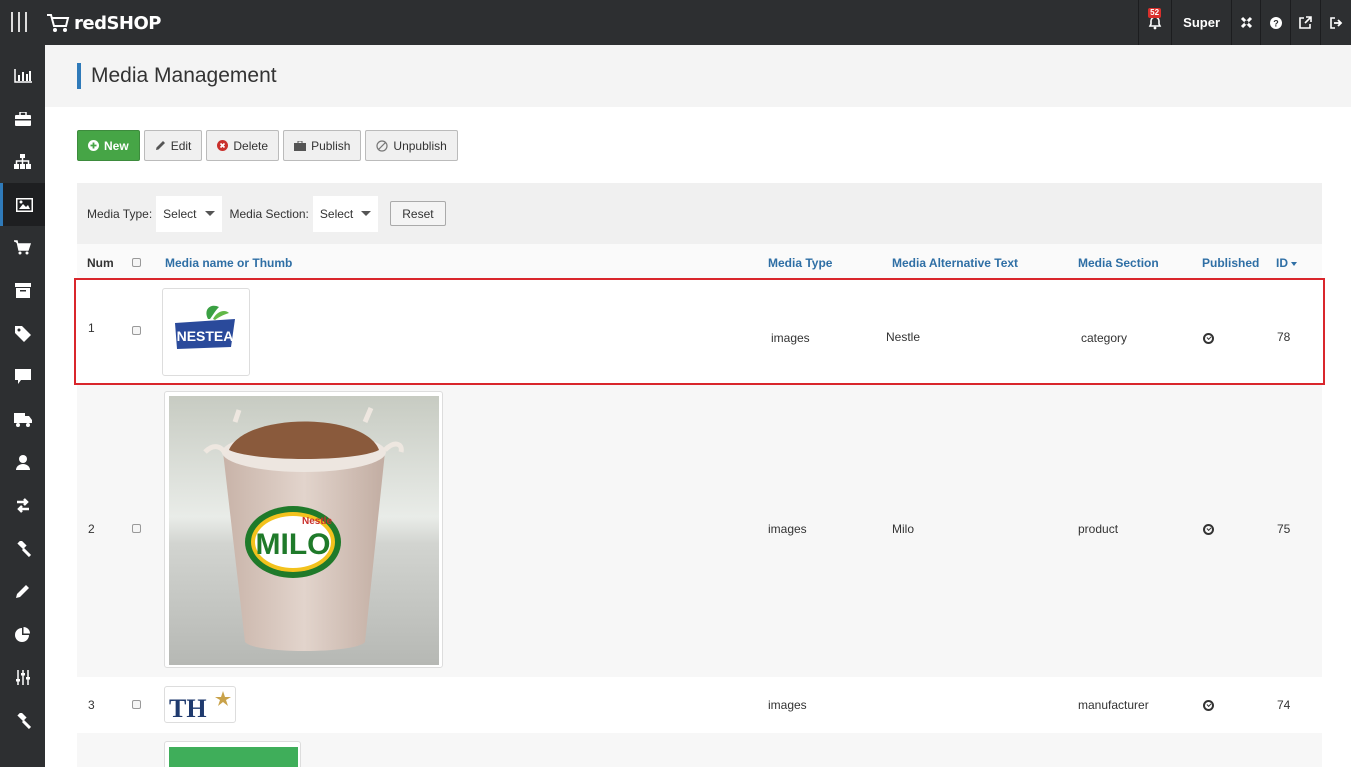 This screenshot has width=1351, height=767. Describe the element at coordinates (675, 22) in the screenshot. I see `top-bar: redSHOP 52 Super ?` at that location.